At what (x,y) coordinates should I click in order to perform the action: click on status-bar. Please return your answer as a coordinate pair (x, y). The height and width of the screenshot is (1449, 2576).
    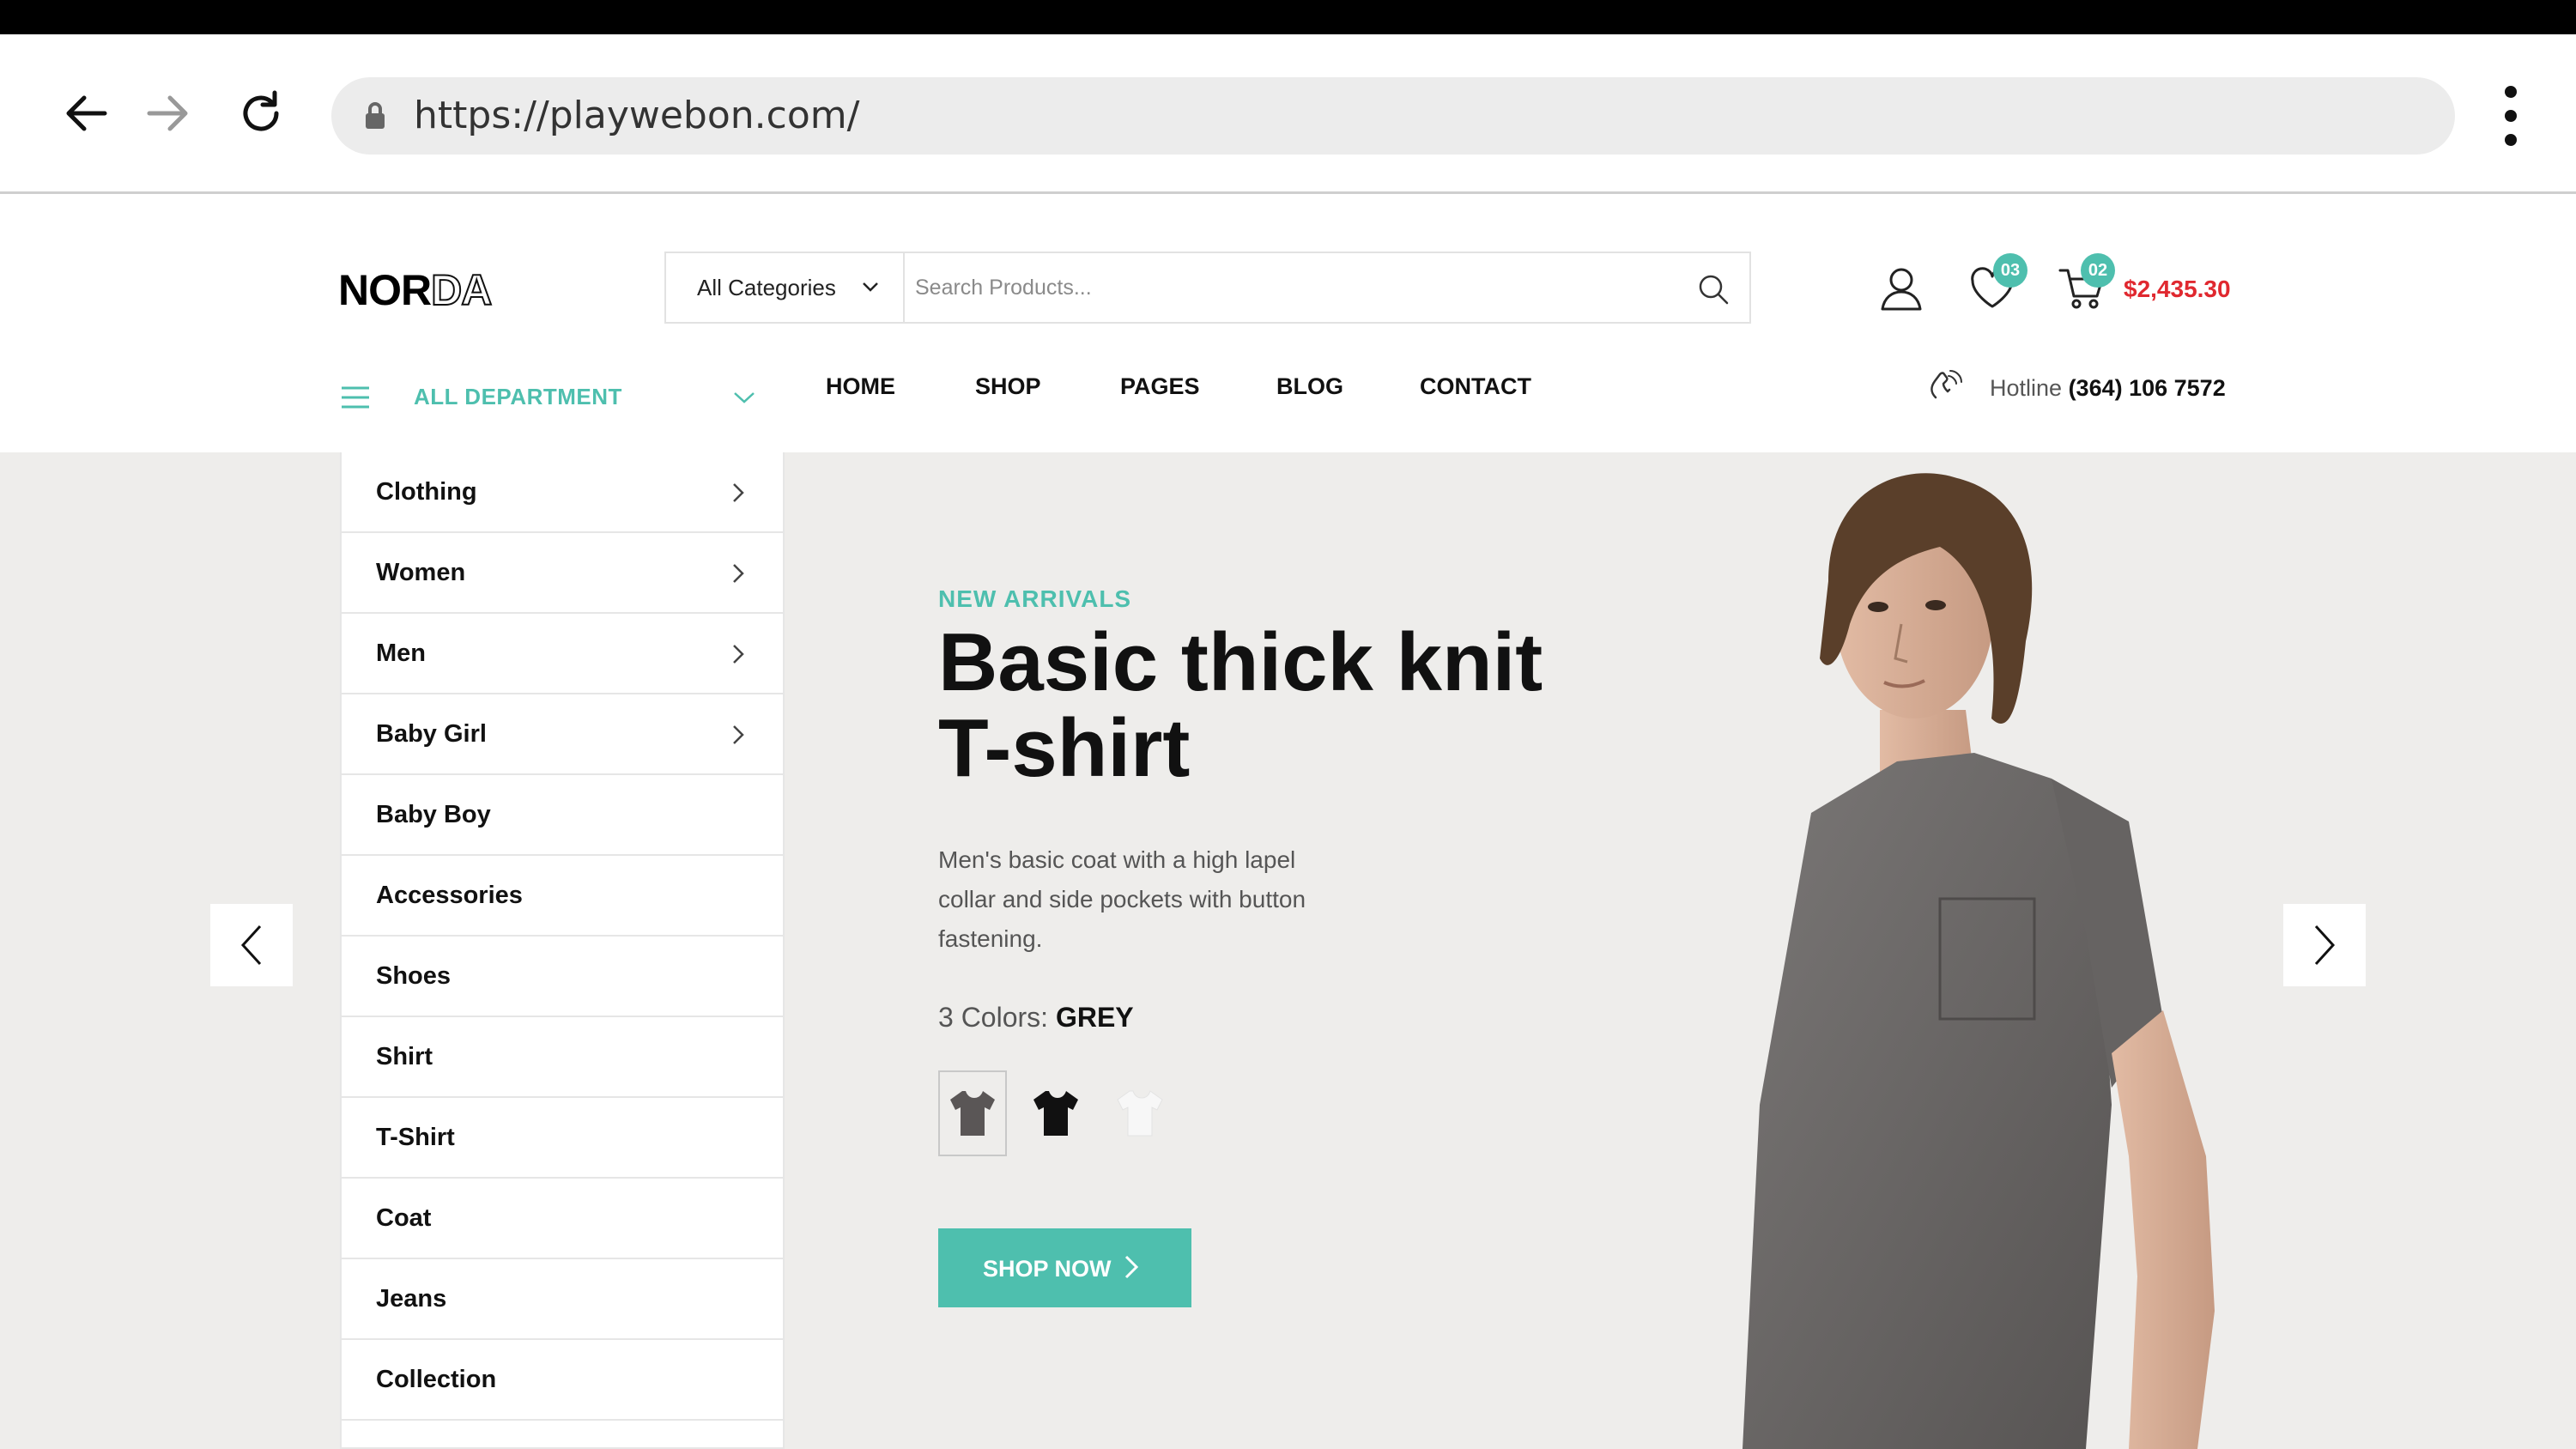
    Looking at the image, I should click on (1288, 17).